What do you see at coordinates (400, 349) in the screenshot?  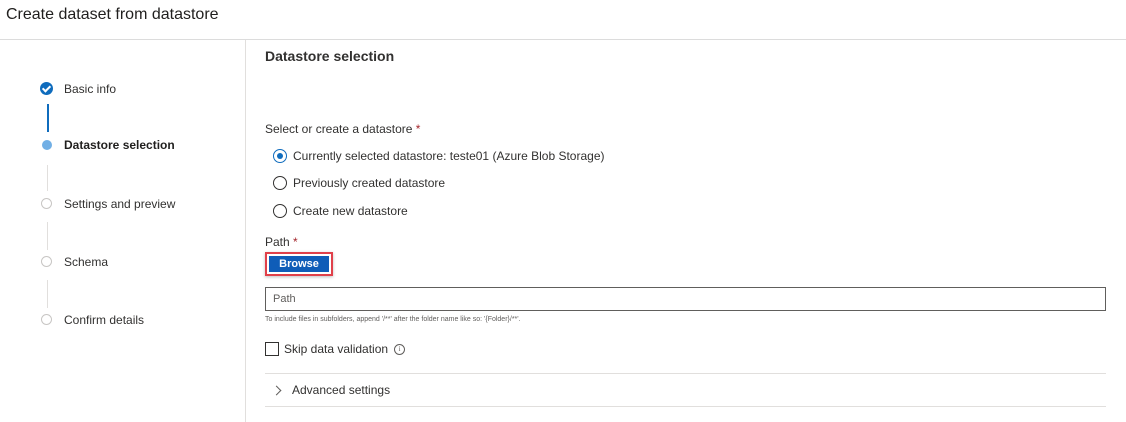 I see `info-icon: i` at bounding box center [400, 349].